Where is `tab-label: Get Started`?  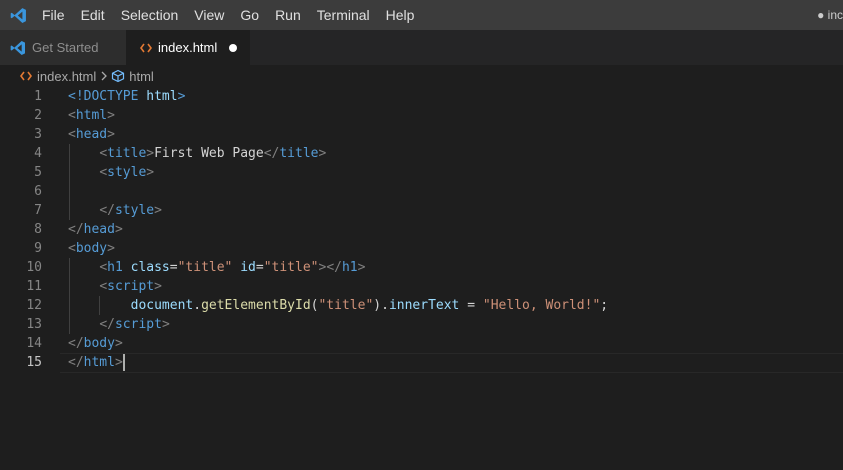 tab-label: Get Started is located at coordinates (65, 47).